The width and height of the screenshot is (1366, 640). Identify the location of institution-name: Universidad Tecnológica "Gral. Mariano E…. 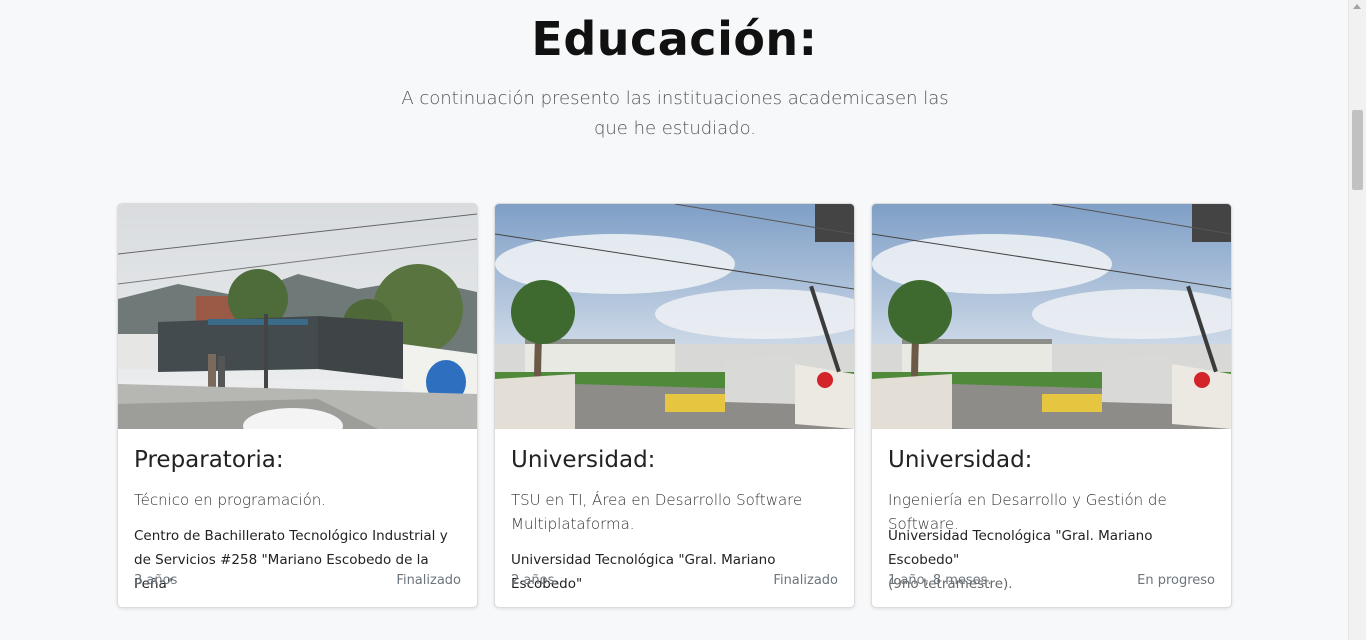
(1020, 548).